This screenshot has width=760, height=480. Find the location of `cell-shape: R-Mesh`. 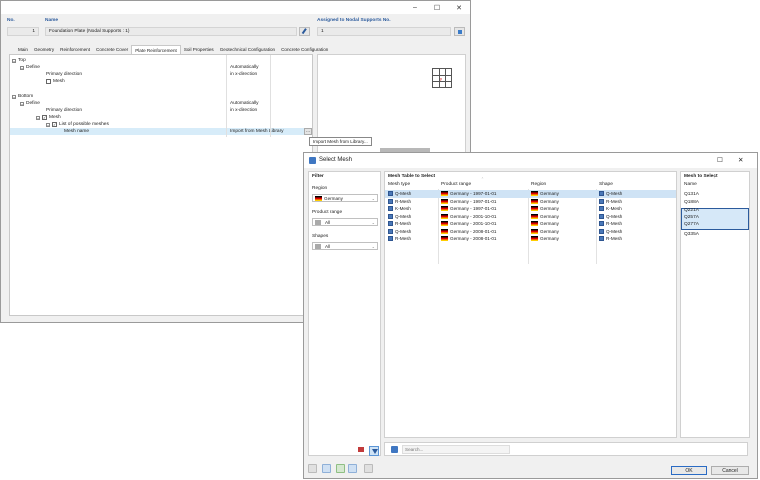

cell-shape: R-Mesh is located at coordinates (611, 239).